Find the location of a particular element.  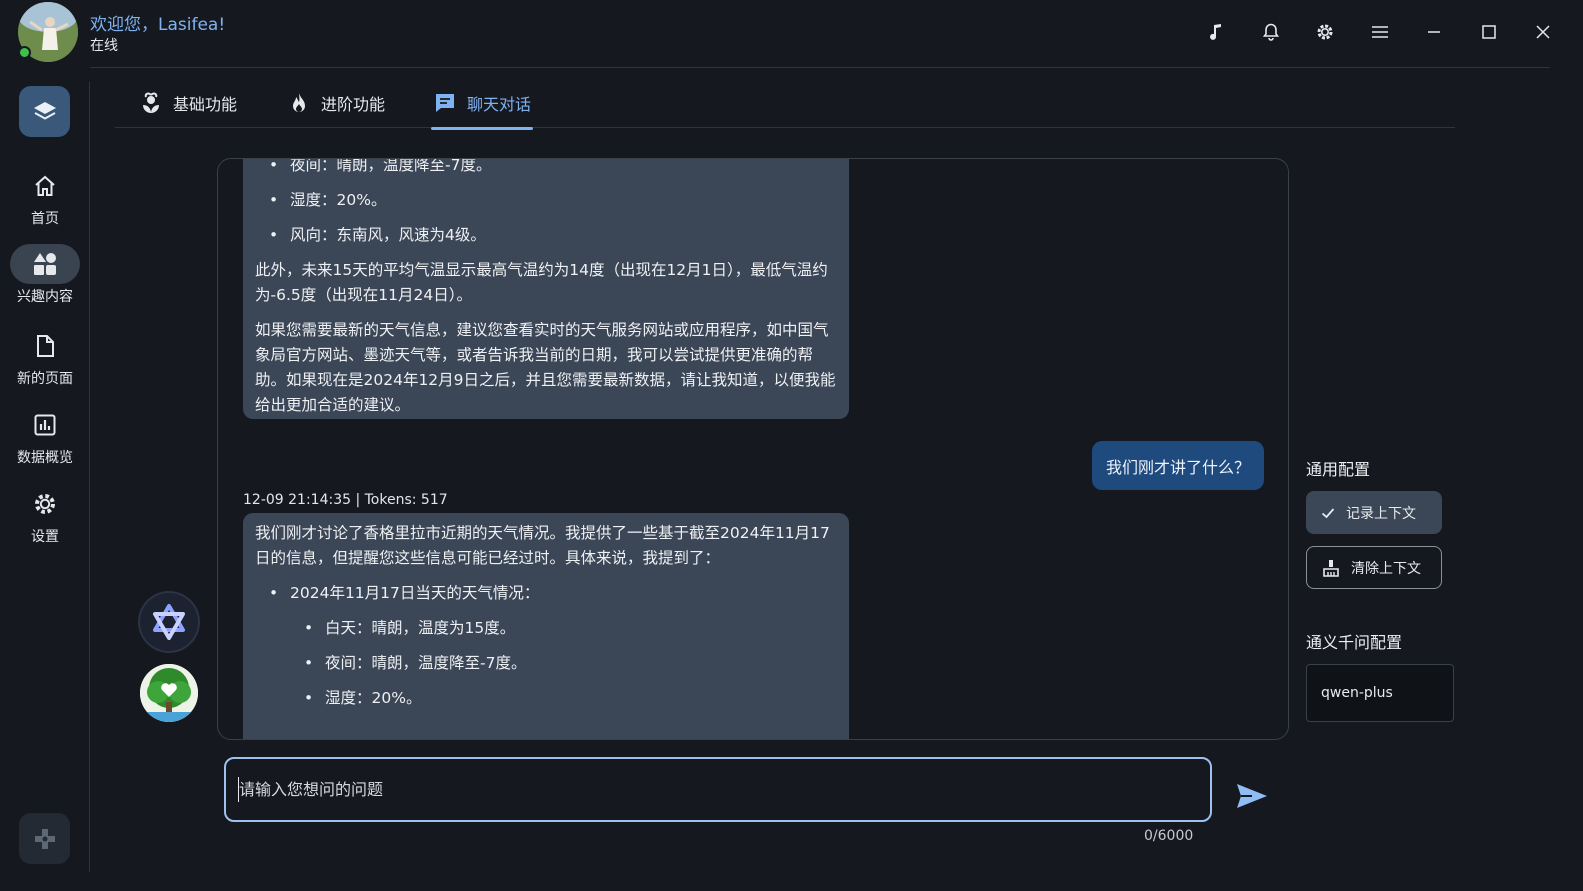

message-input is located at coordinates (718, 789).